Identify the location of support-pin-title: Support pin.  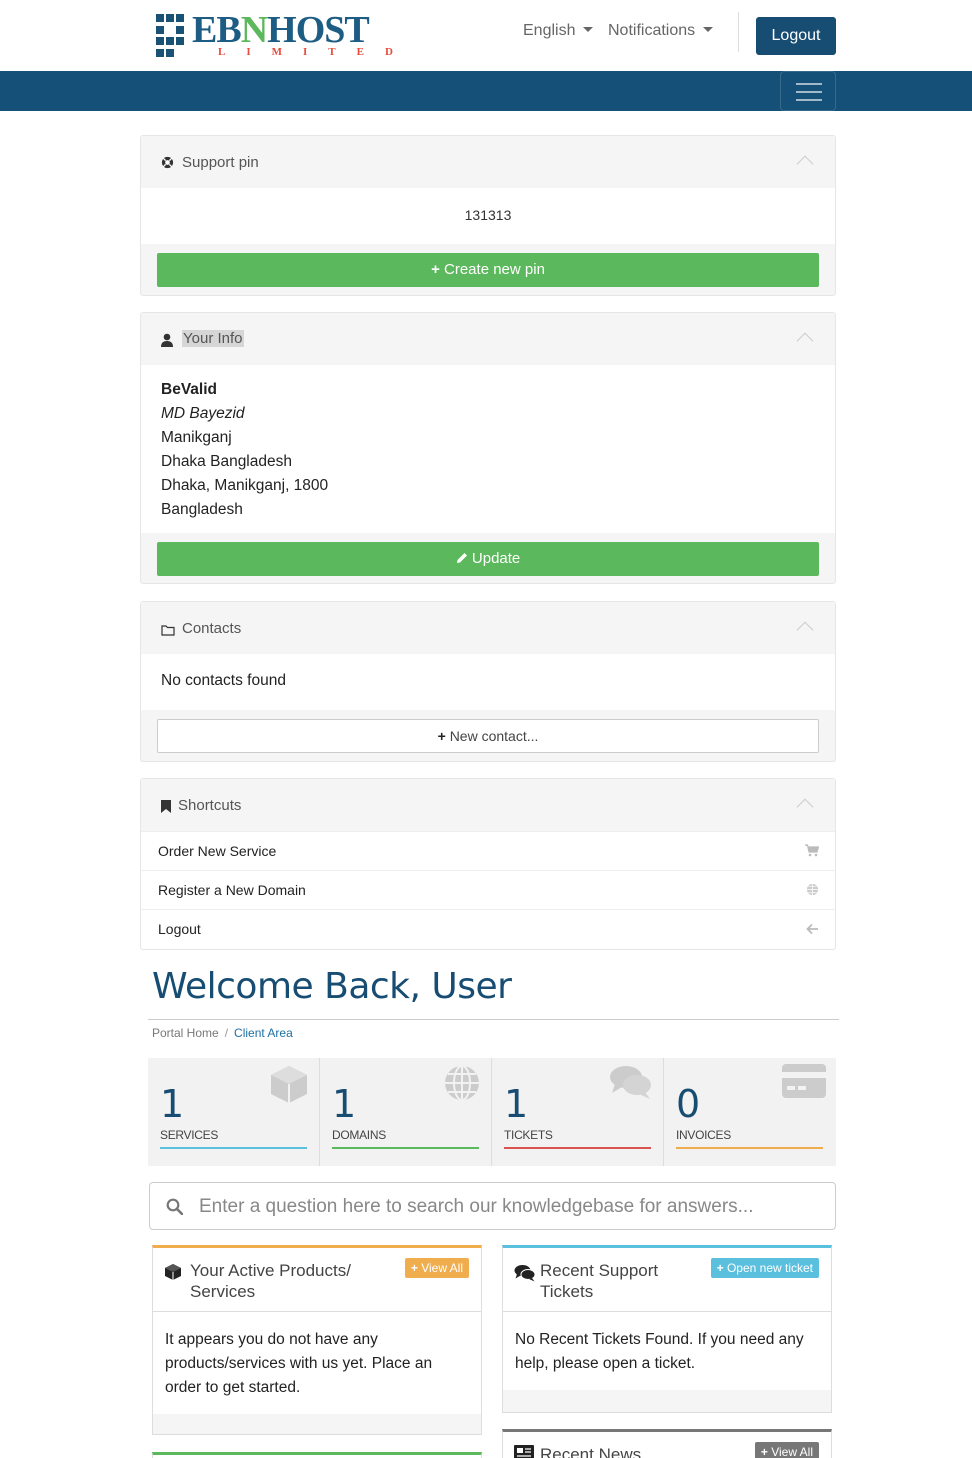
(220, 162).